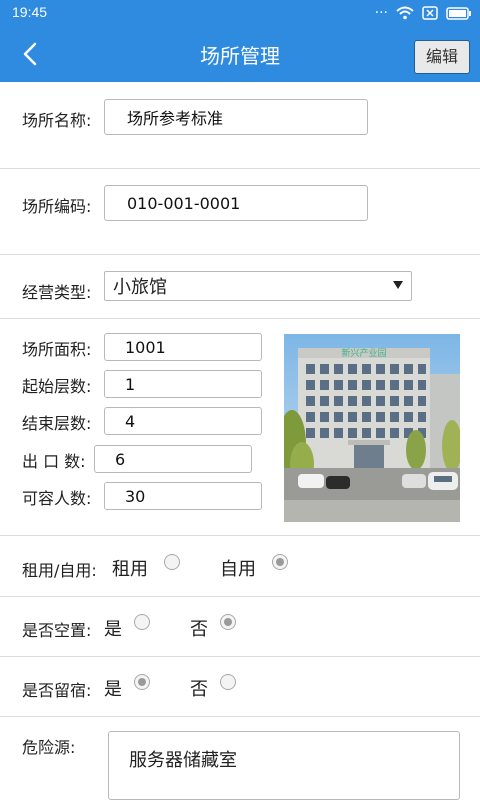  I want to click on edit-button: 编辑, so click(442, 57).